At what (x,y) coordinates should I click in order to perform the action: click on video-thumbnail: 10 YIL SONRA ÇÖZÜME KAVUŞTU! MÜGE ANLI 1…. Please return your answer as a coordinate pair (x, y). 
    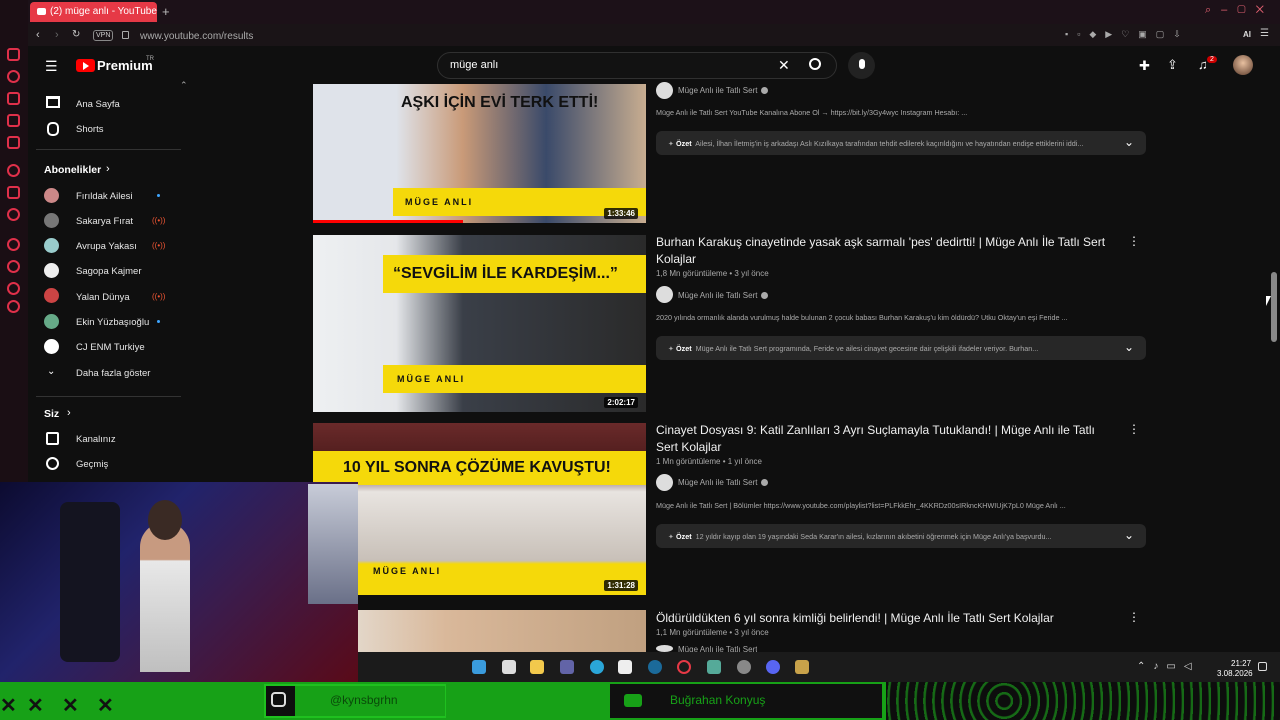
    Looking at the image, I should click on (479, 509).